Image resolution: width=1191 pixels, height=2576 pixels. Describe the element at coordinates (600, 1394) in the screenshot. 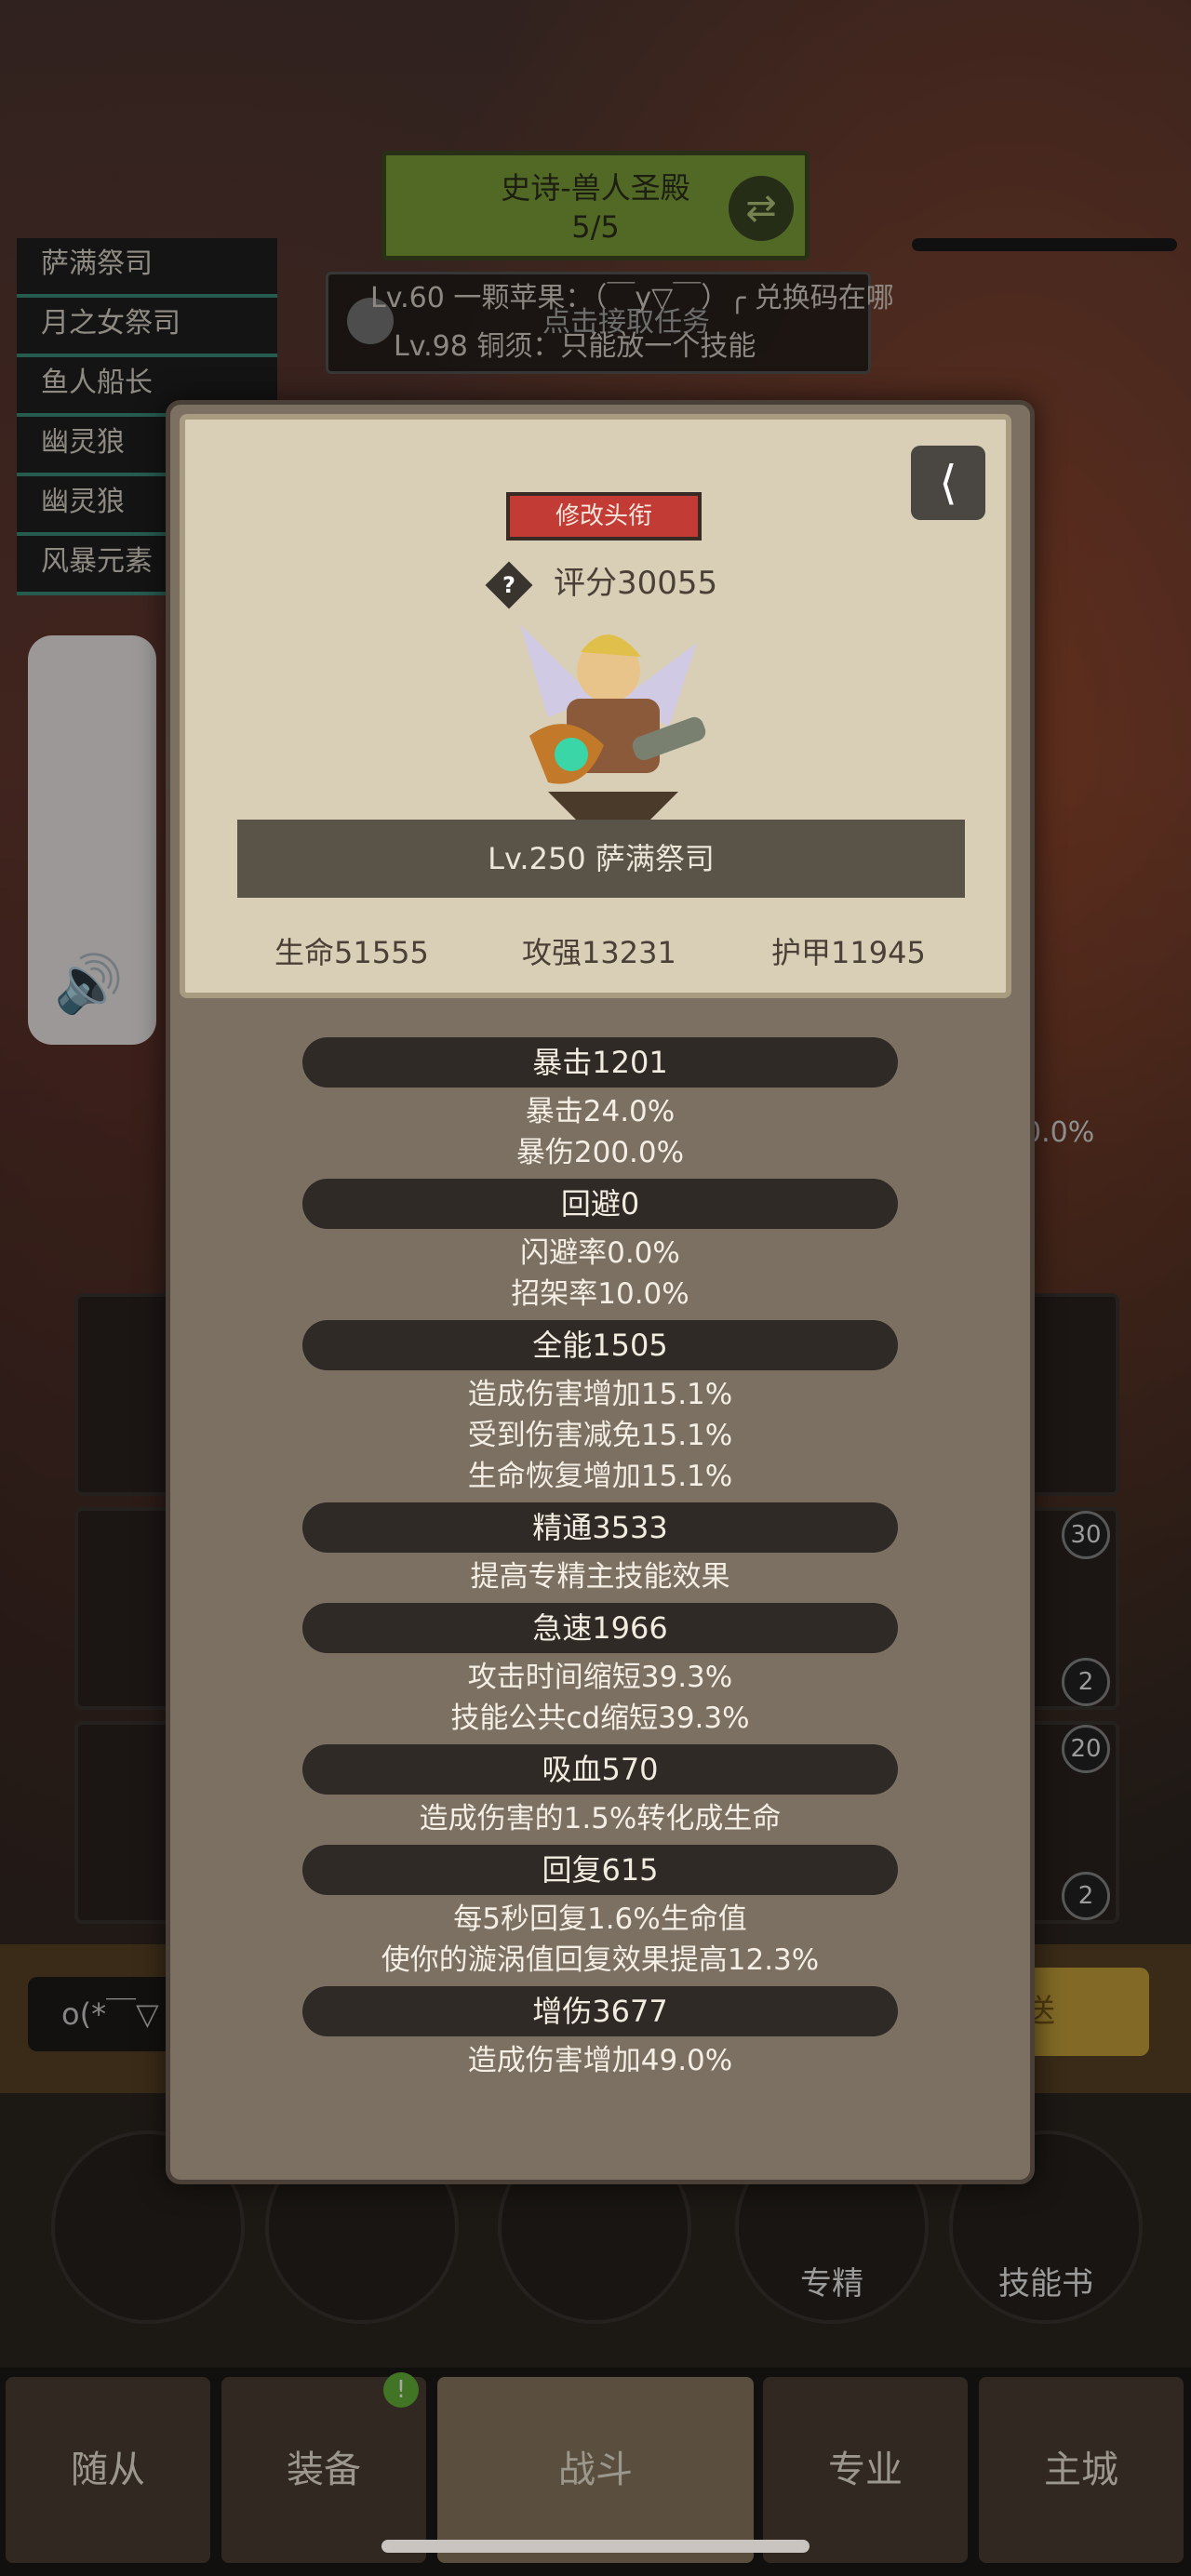

I see `stat-line: 造成伤害增加15.1%` at that location.